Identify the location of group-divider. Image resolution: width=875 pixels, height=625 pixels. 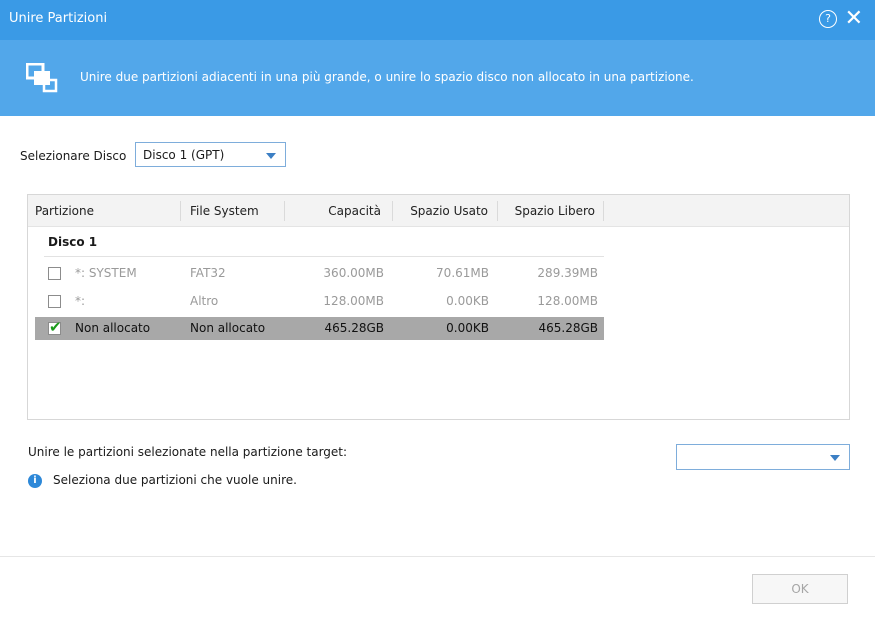
(324, 256).